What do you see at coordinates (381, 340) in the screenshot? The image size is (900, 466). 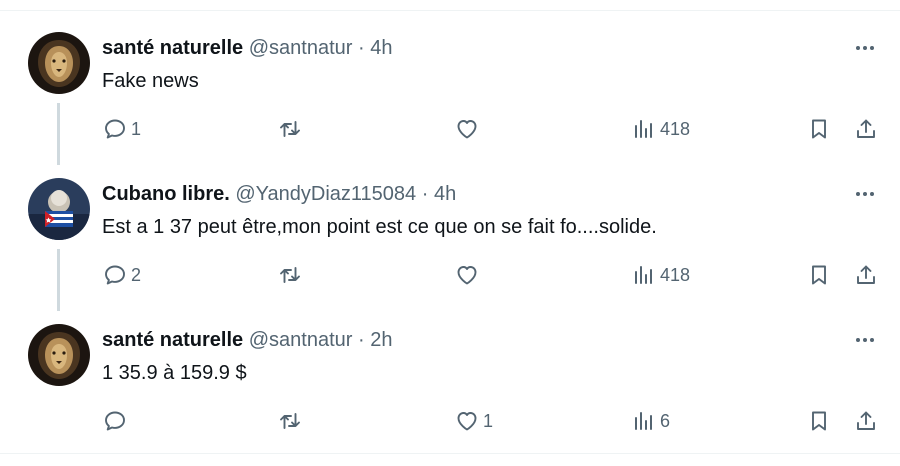 I see `timestamp: 2h` at bounding box center [381, 340].